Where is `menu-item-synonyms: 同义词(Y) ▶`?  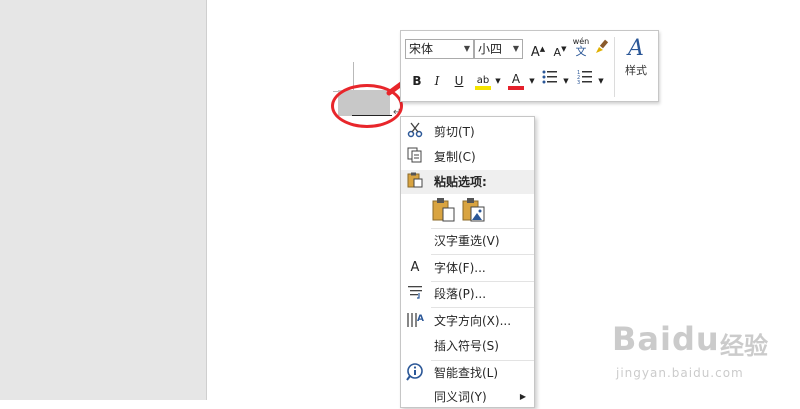
menu-item-synonyms: 同义词(Y) ▶ is located at coordinates (467, 397).